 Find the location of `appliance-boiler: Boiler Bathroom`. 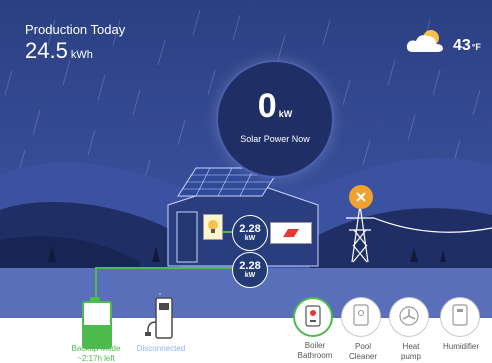

appliance-boiler: Boiler Bathroom is located at coordinates (315, 329).